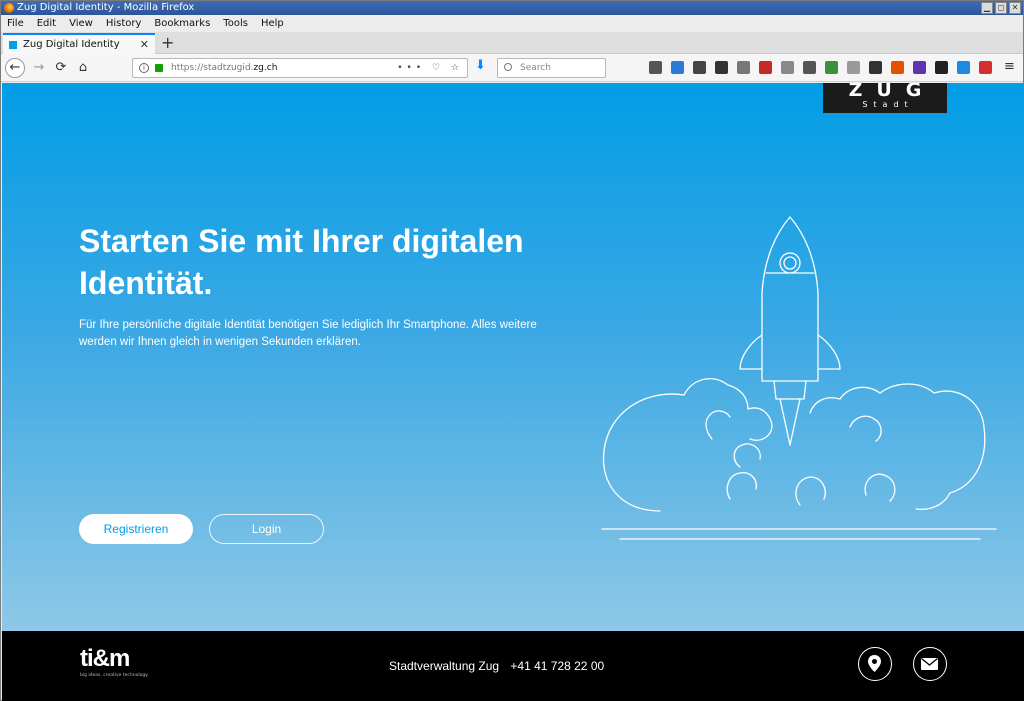  What do you see at coordinates (15, 23) in the screenshot?
I see `menu-file: File` at bounding box center [15, 23].